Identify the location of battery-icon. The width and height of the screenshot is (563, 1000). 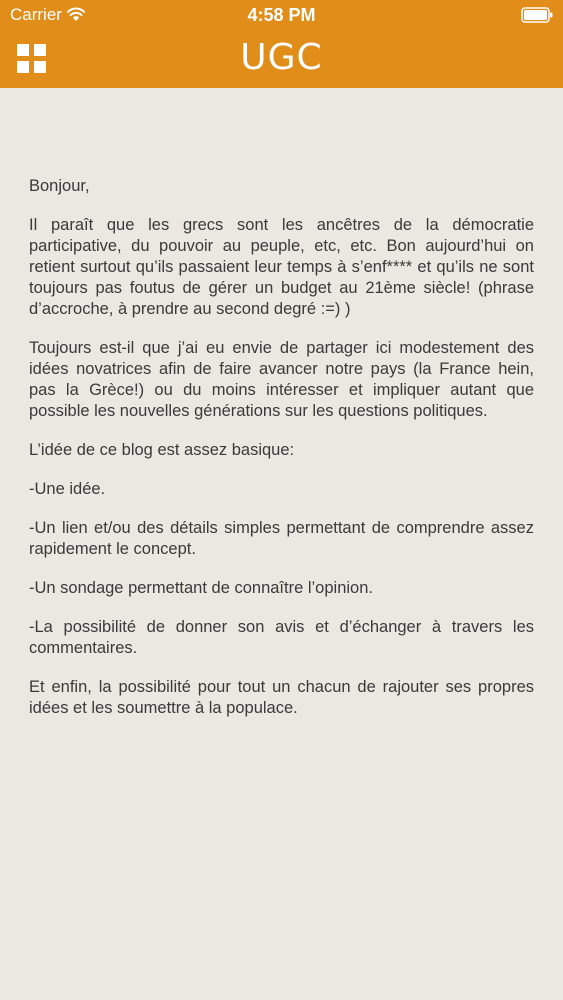
(537, 15).